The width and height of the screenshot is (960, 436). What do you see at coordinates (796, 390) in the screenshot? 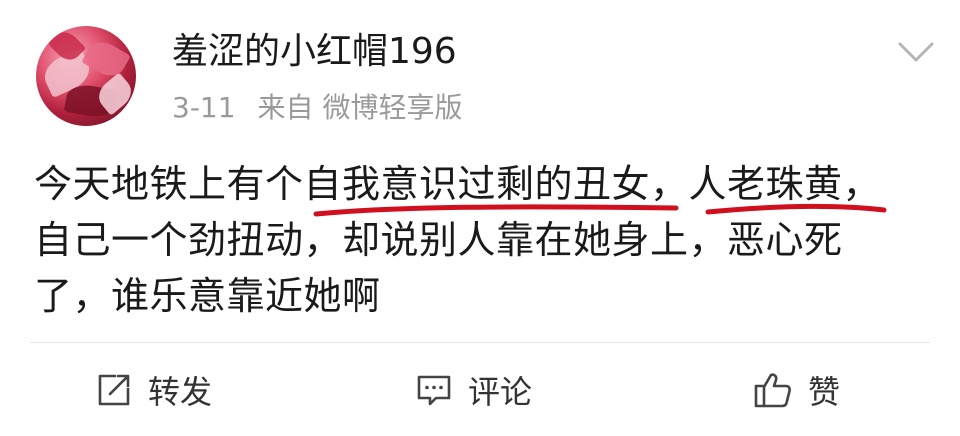
I see `like-button: 赞` at bounding box center [796, 390].